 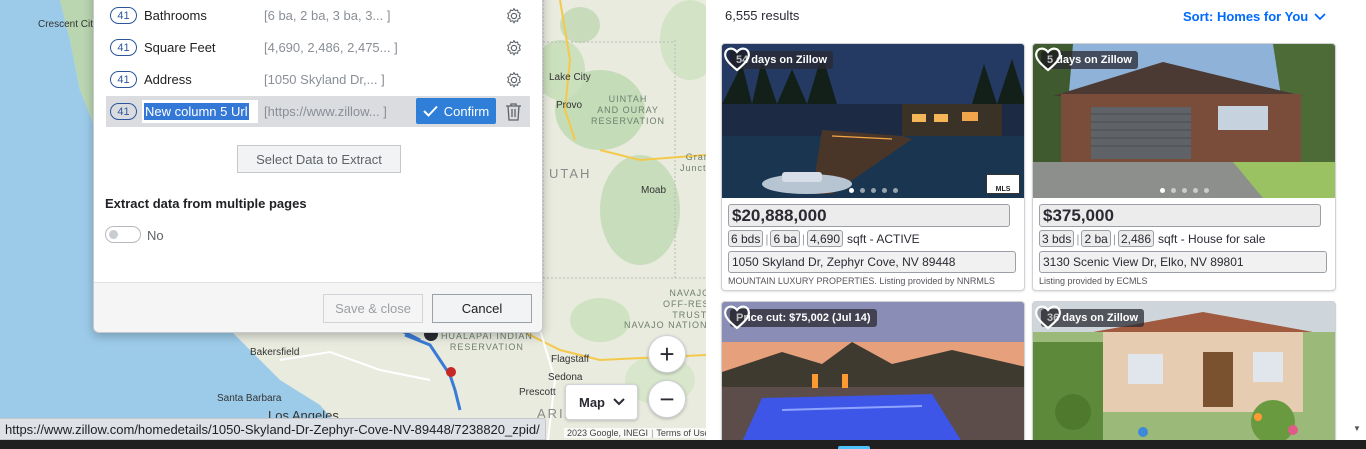 I want to click on scroll-down-arrow: ▼, so click(x=1357, y=428).